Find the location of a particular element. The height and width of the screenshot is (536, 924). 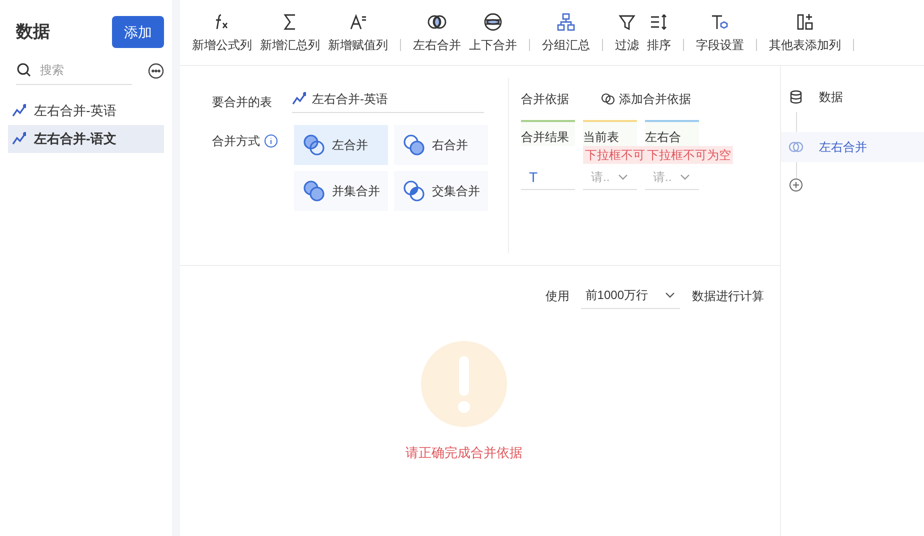

section-title: 合并依据 is located at coordinates (545, 99).